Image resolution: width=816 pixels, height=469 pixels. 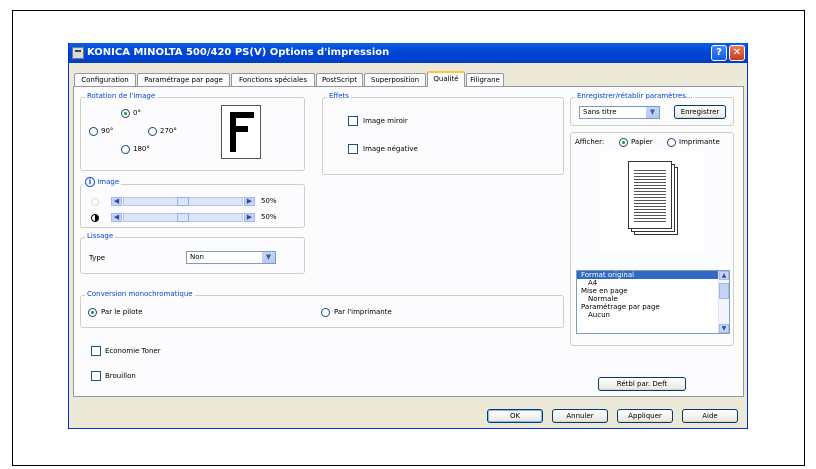 I want to click on contrast-decrease-button: ◀, so click(x=116, y=217).